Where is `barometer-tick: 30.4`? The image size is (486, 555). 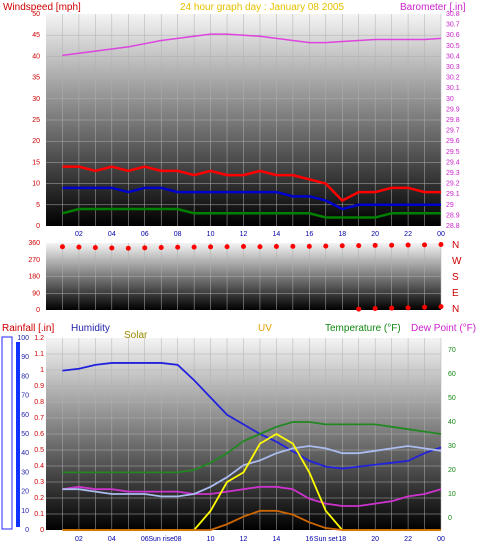 barometer-tick: 30.4 is located at coordinates (453, 56).